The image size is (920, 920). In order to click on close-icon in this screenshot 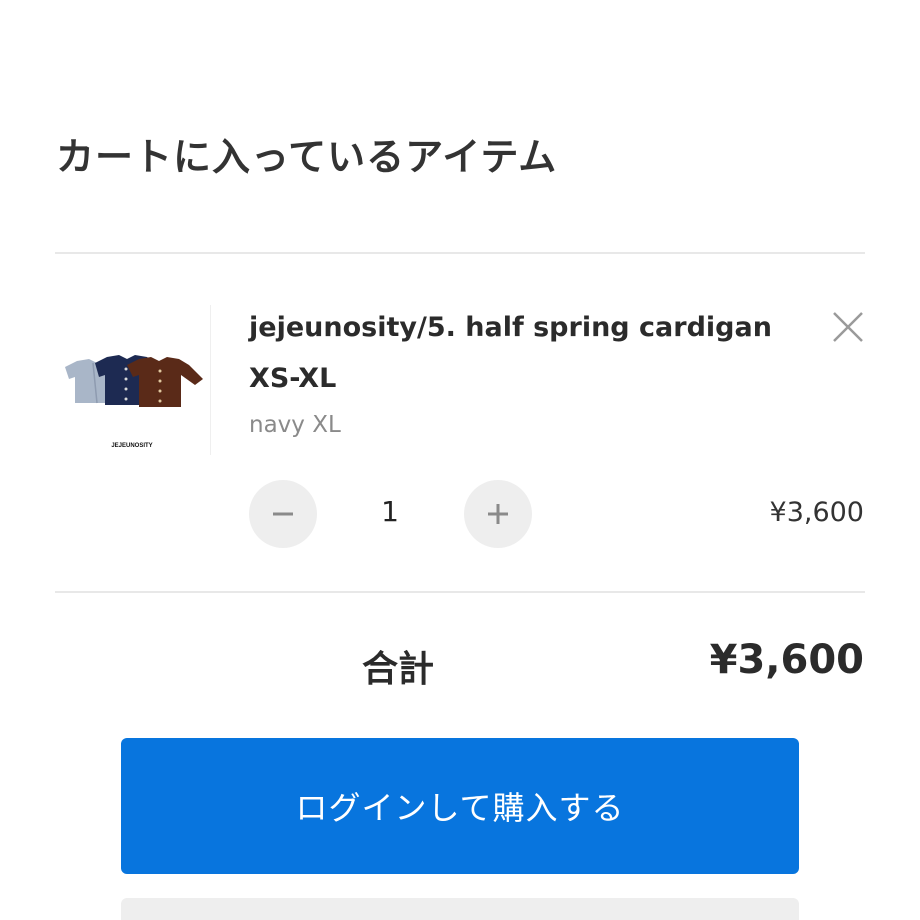, I will do `click(848, 327)`.